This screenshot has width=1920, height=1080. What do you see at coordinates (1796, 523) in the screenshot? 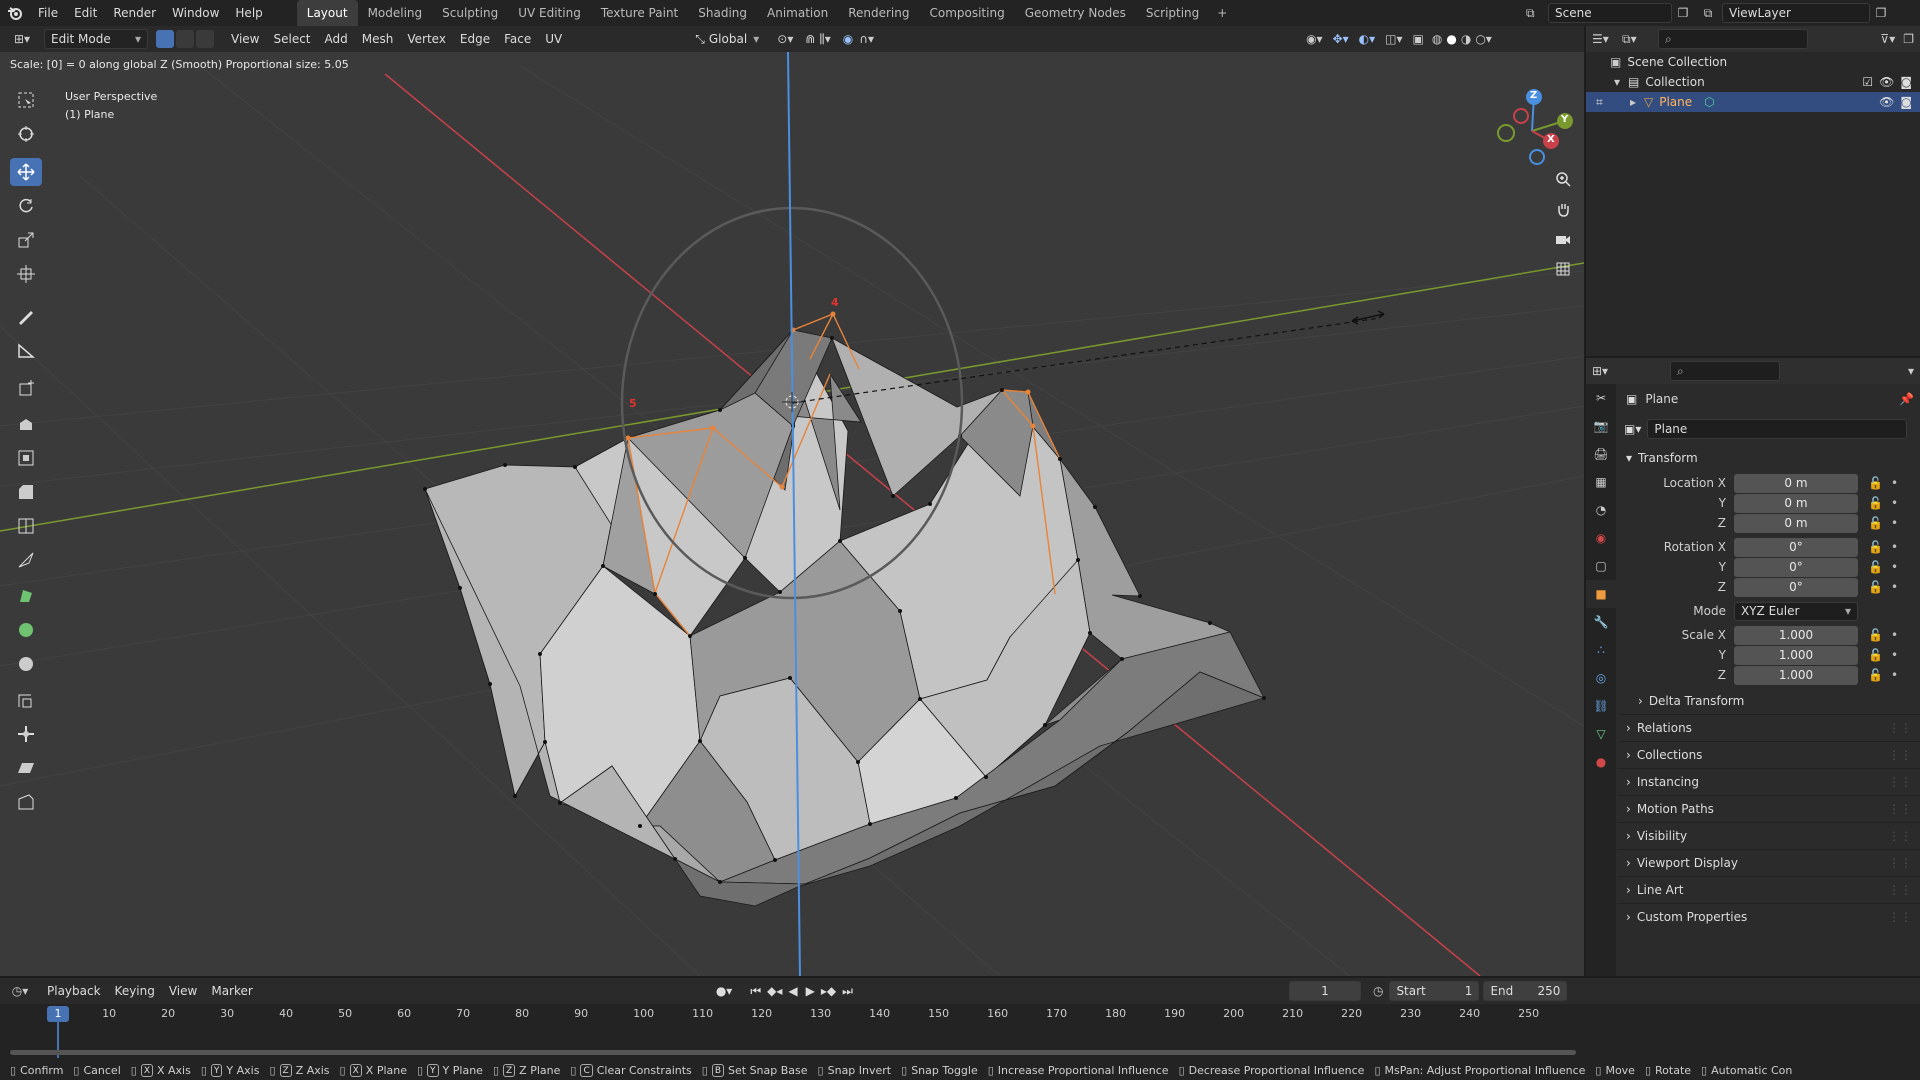
I see `location-z-field: 0 m` at bounding box center [1796, 523].